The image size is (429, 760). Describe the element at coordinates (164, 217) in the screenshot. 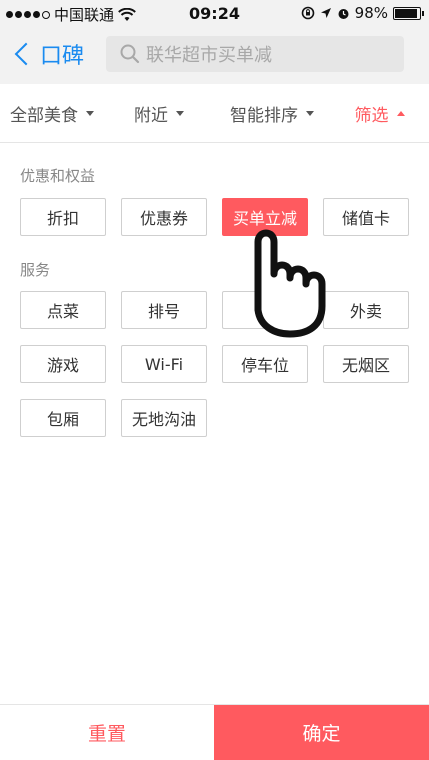

I see `tag-coupon: 优惠券` at that location.